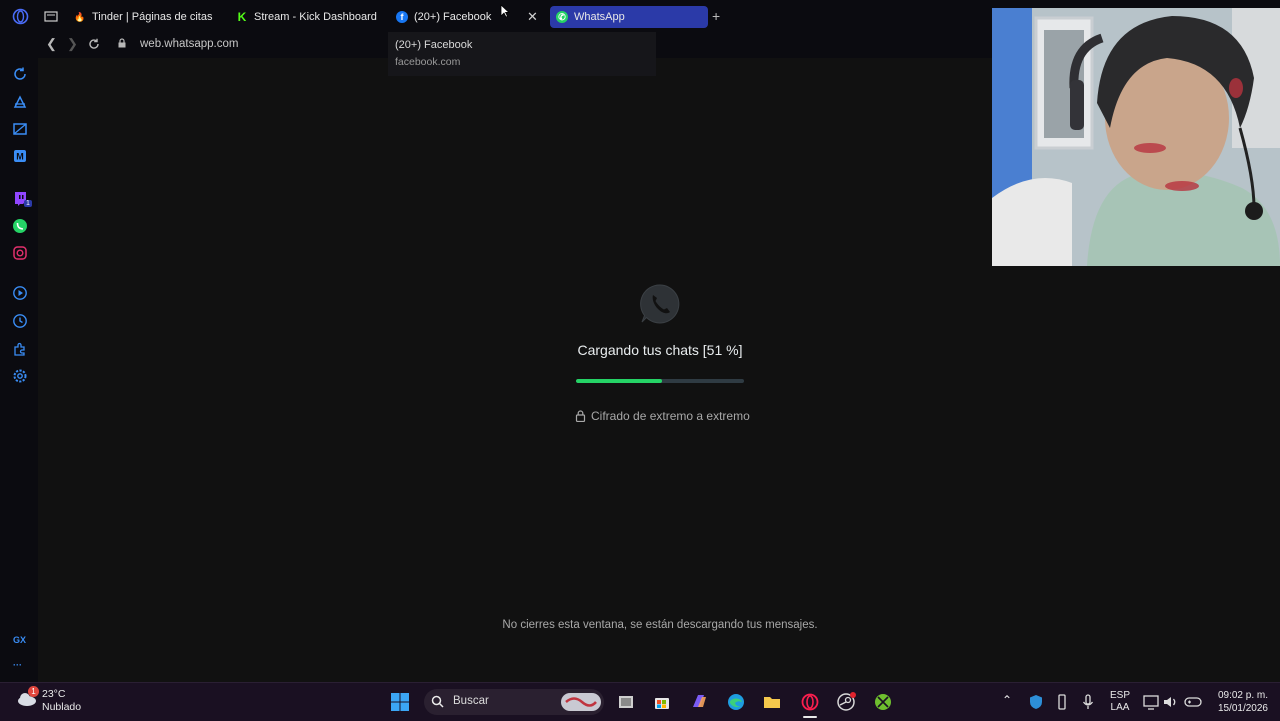  What do you see at coordinates (1119, 695) in the screenshot?
I see `language-code: ESP` at bounding box center [1119, 695].